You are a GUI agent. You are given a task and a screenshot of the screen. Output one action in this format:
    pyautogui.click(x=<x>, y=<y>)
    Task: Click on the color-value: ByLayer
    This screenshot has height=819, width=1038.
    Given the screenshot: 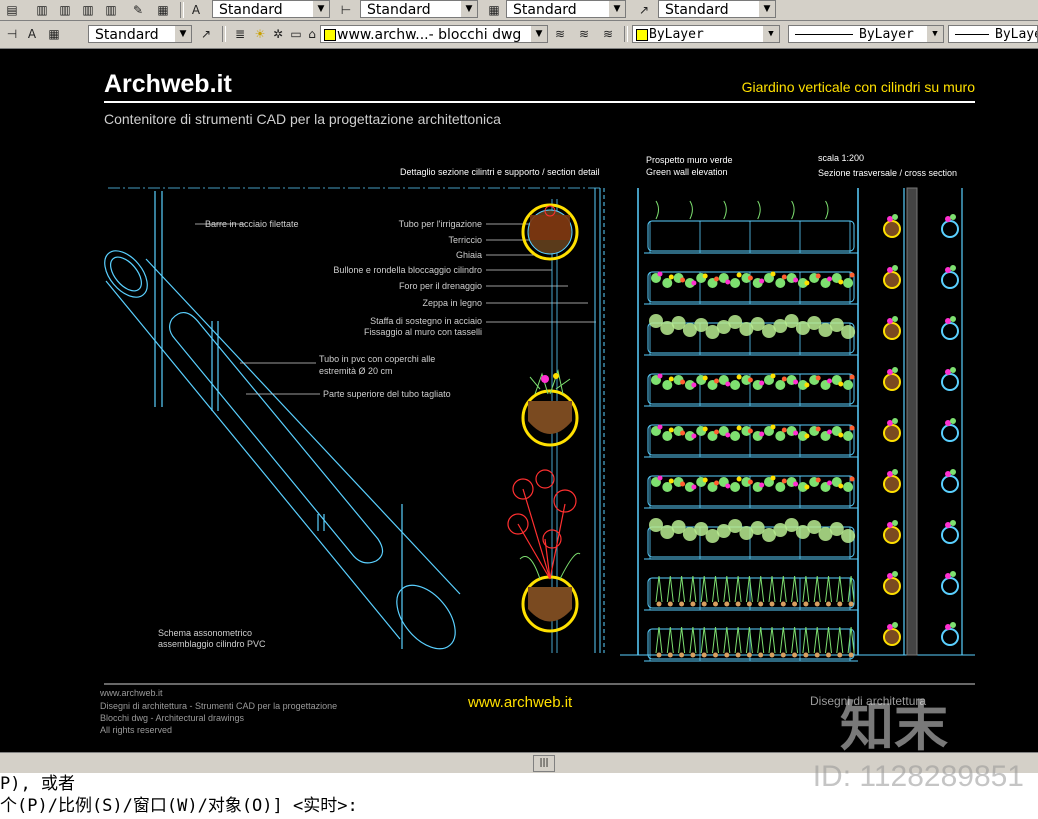 What is the action you would take?
    pyautogui.click(x=676, y=34)
    